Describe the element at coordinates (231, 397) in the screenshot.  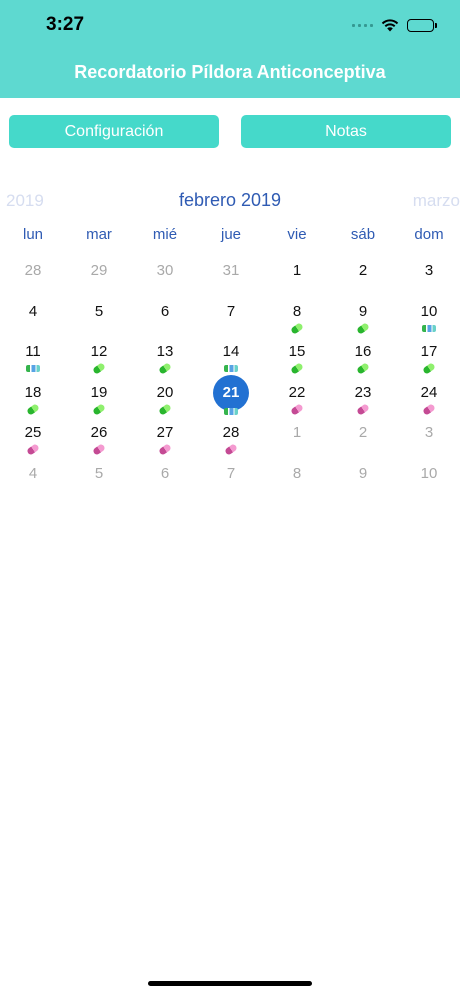
I see `calendar-day-selected: 21` at that location.